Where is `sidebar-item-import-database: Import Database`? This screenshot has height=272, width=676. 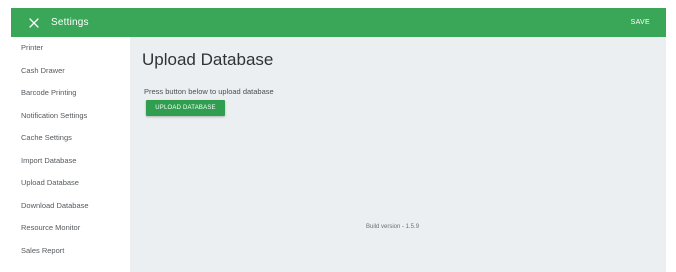
sidebar-item-import-database: Import Database is located at coordinates (70, 161).